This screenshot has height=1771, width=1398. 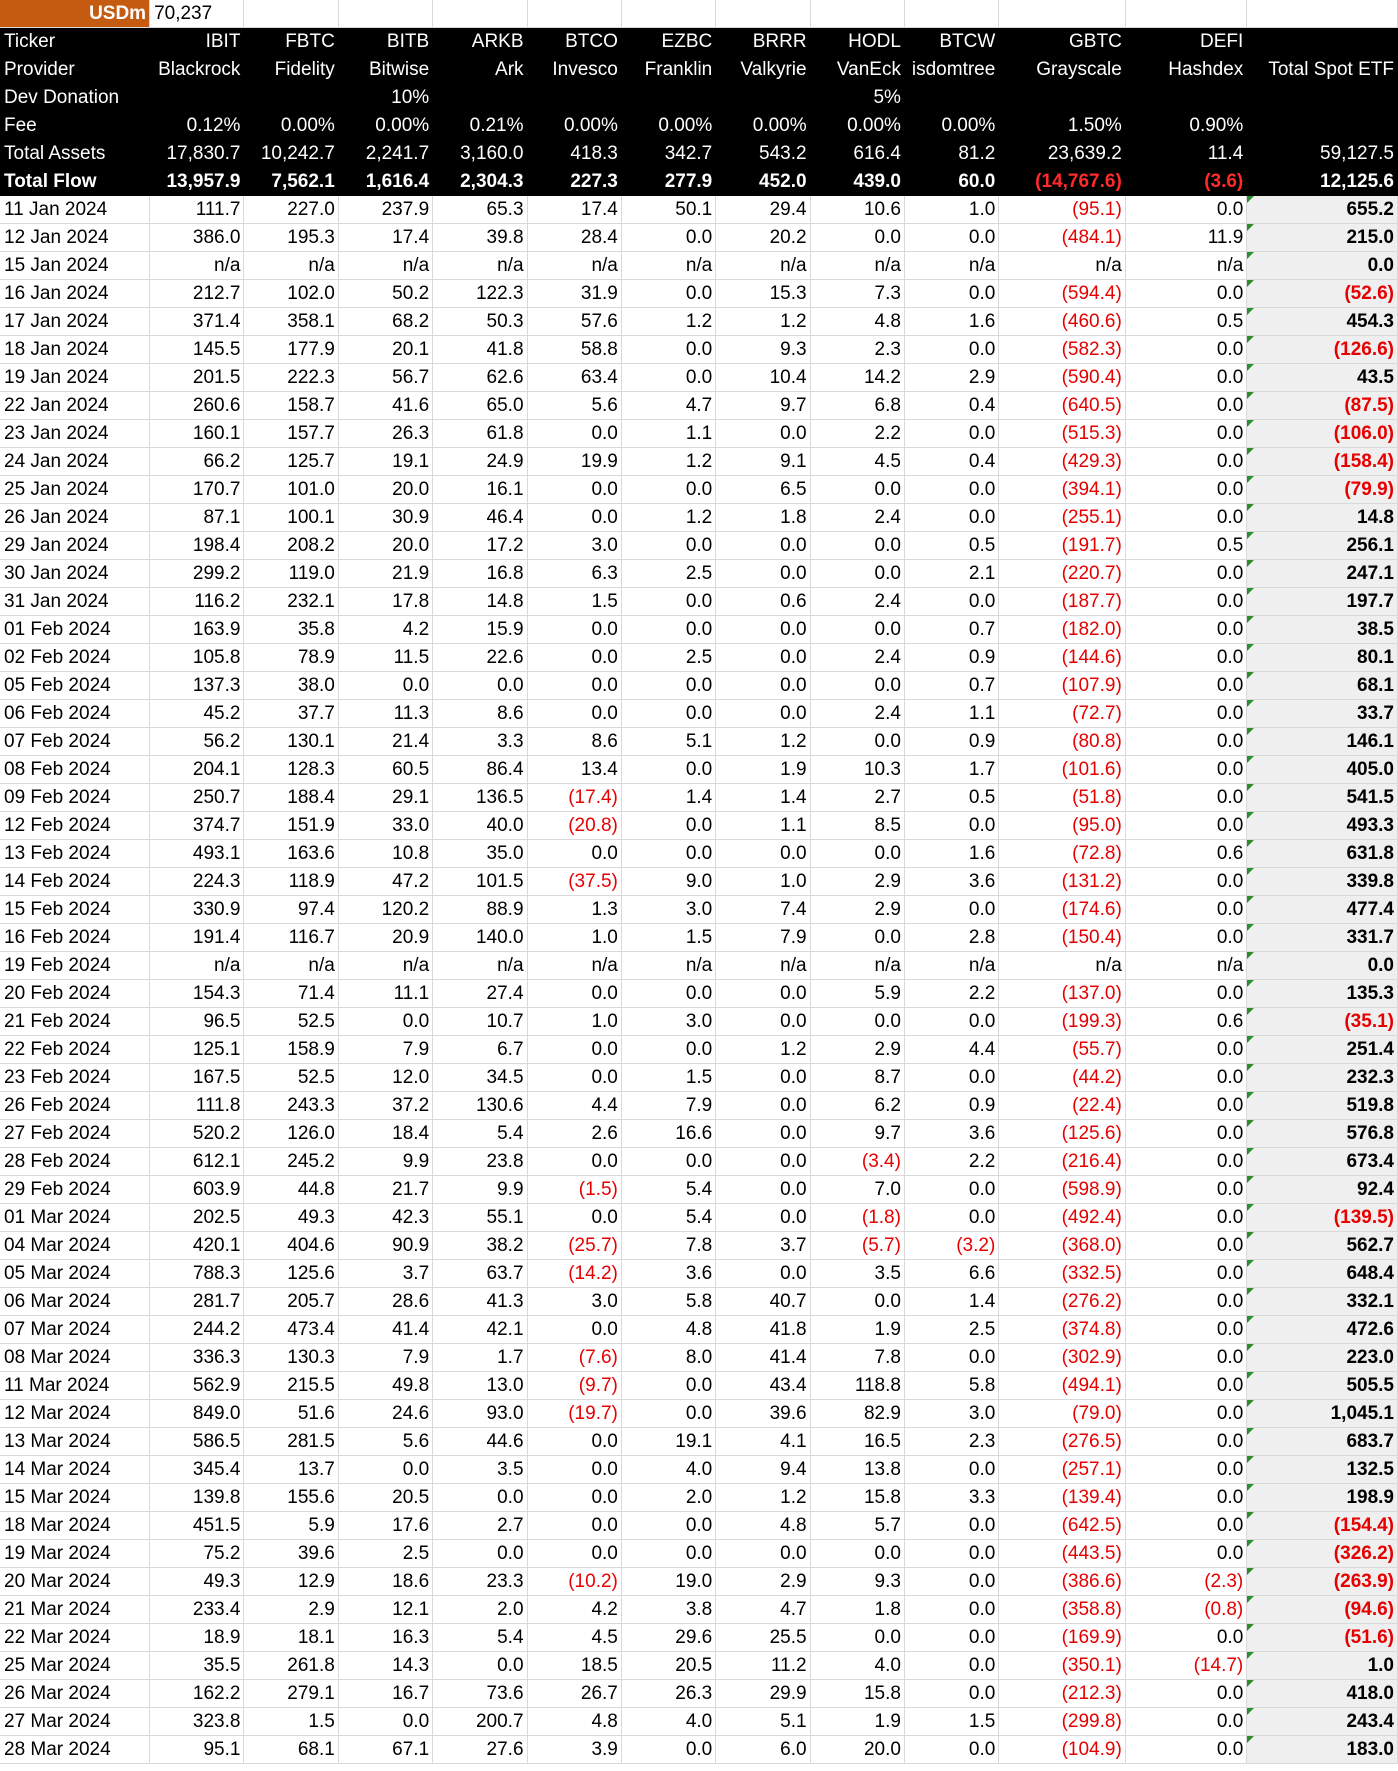 I want to click on flow-cell: 52.5, so click(x=291, y=1077).